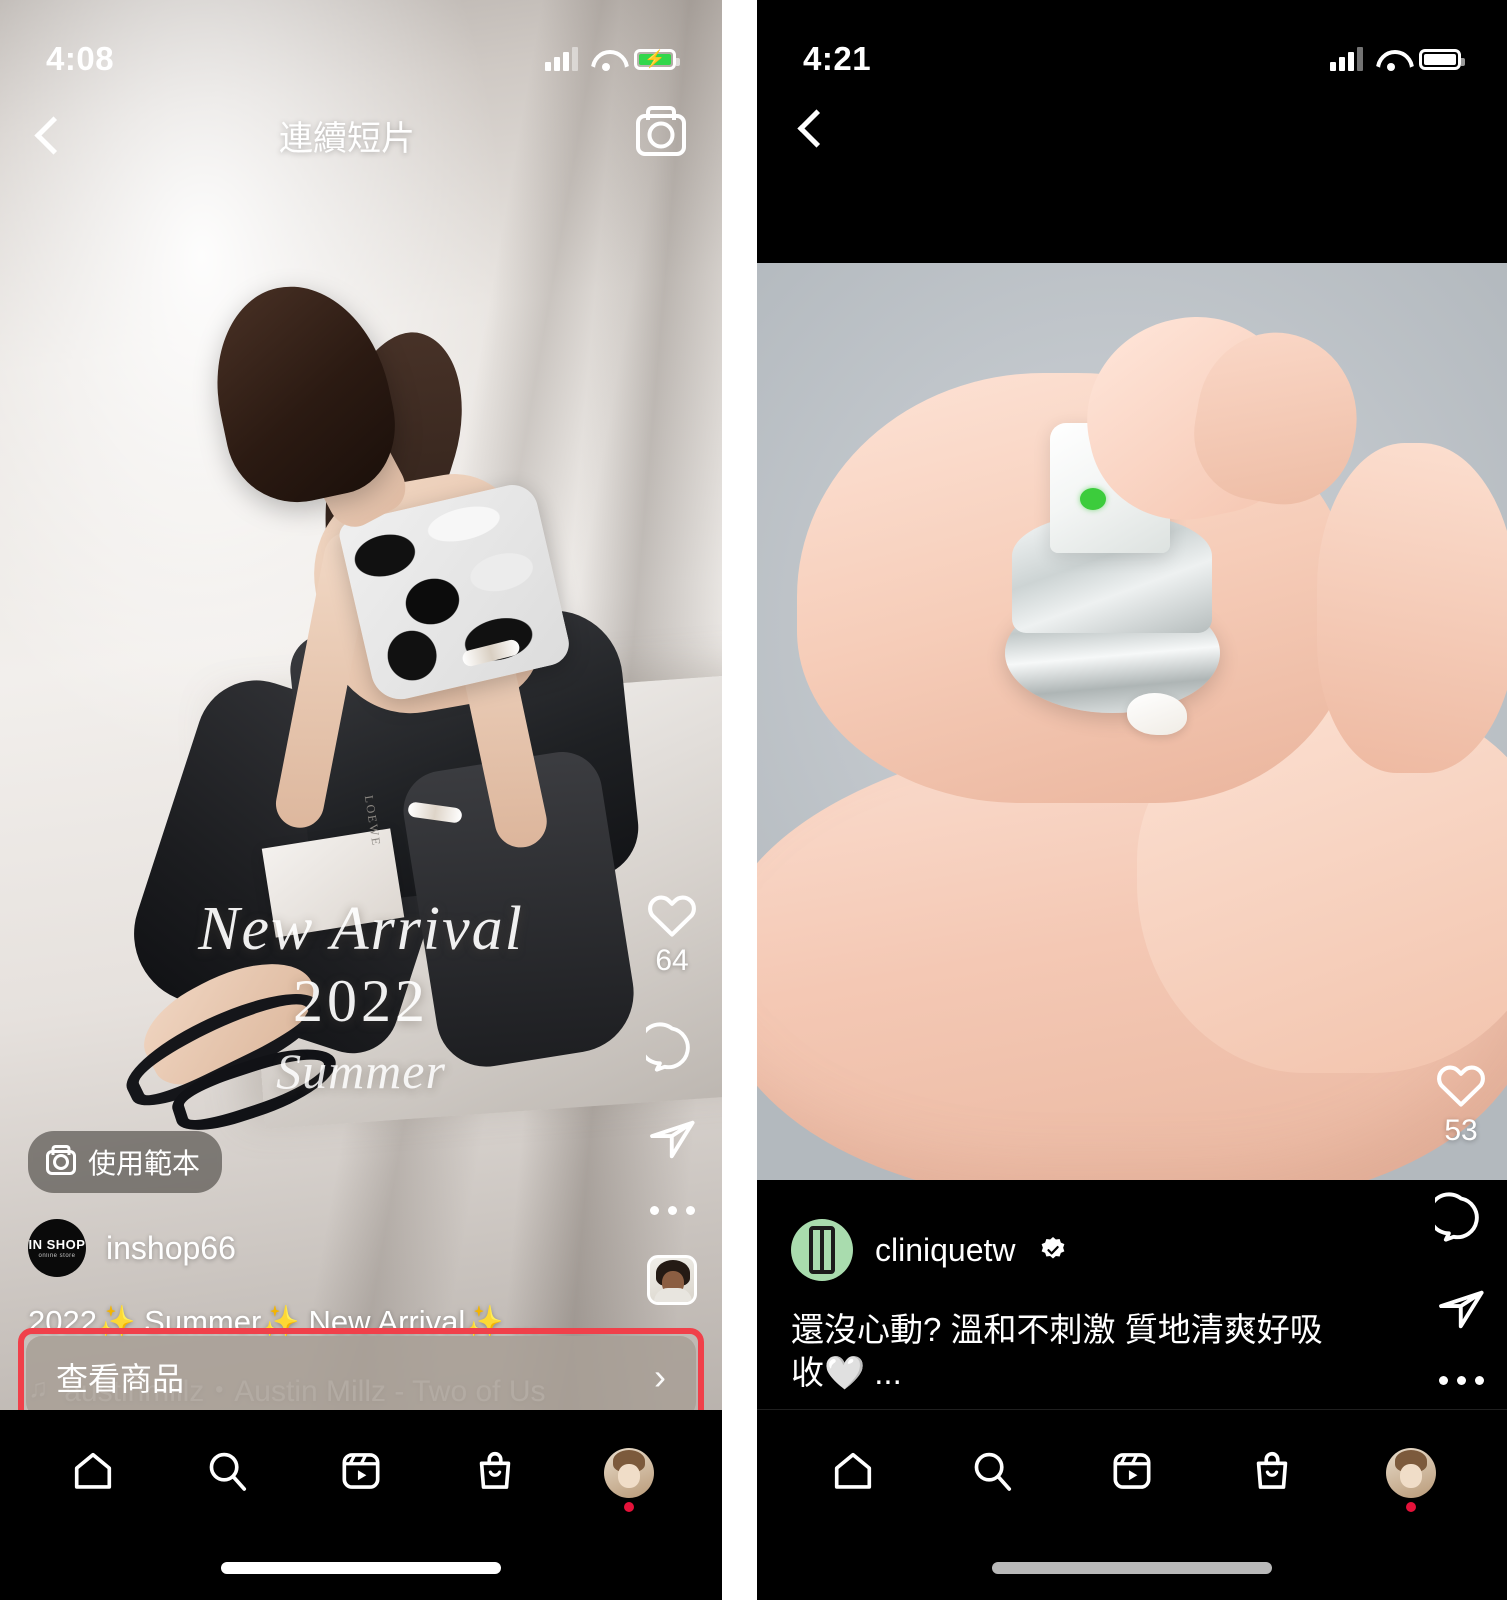  Describe the element at coordinates (80, 58) in the screenshot. I see `status-time: 4:08` at that location.